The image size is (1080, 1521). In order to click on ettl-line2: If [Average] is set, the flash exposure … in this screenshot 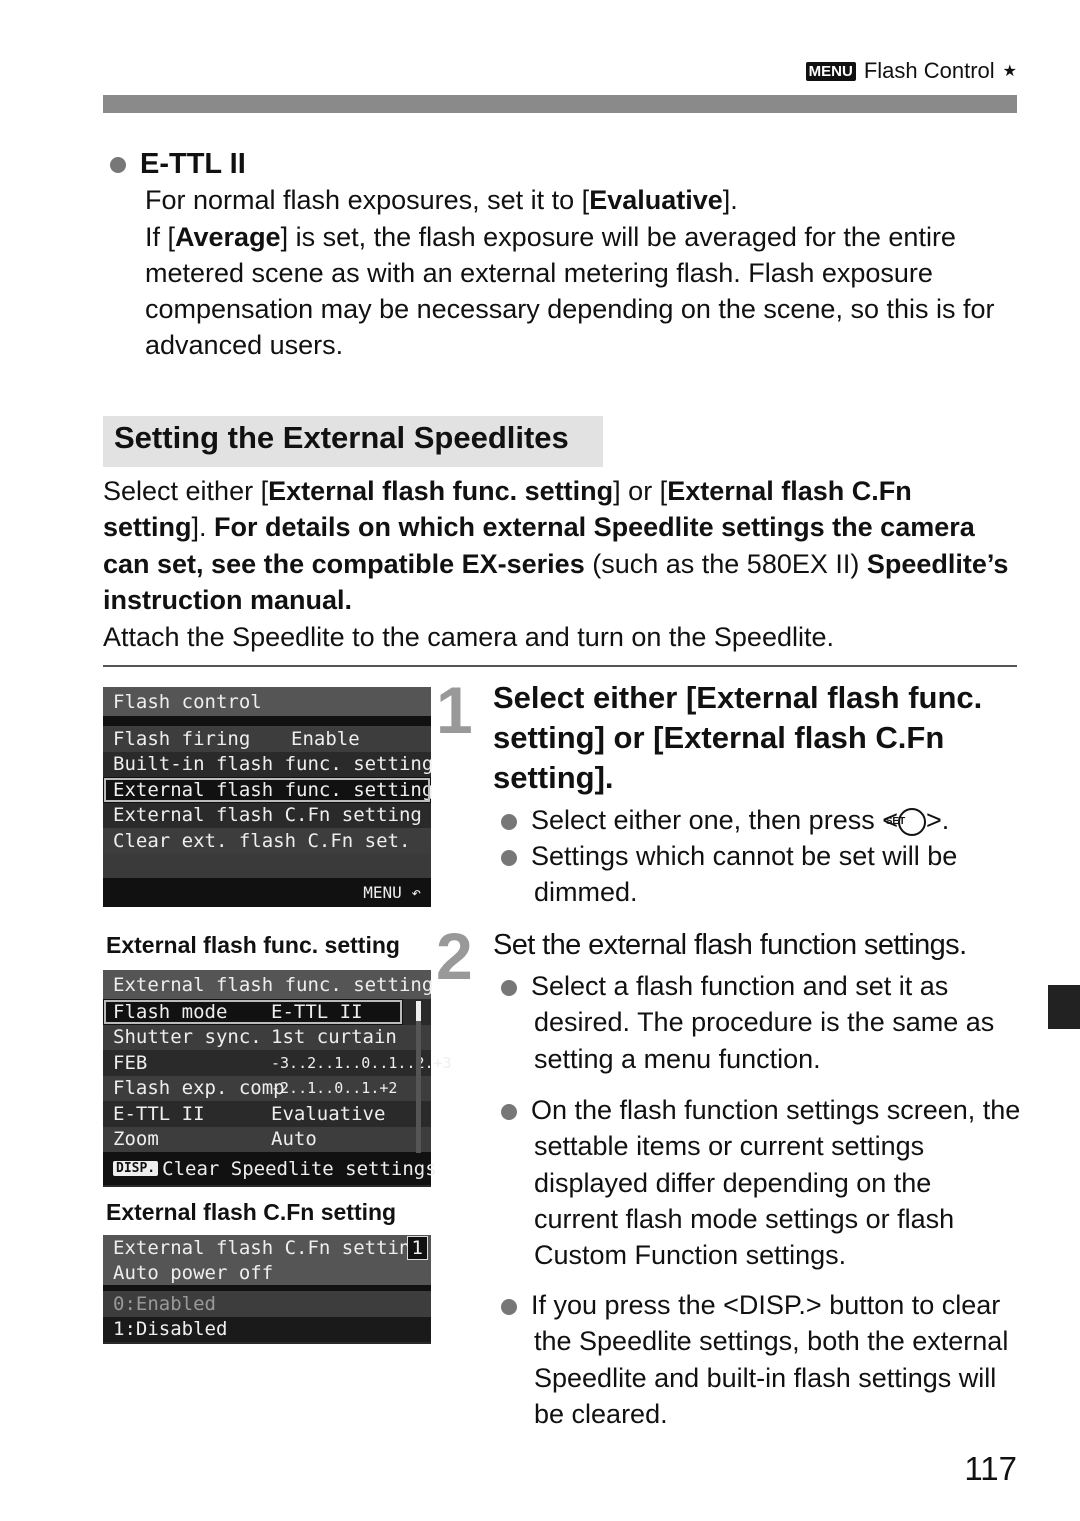, I will do `click(570, 291)`.